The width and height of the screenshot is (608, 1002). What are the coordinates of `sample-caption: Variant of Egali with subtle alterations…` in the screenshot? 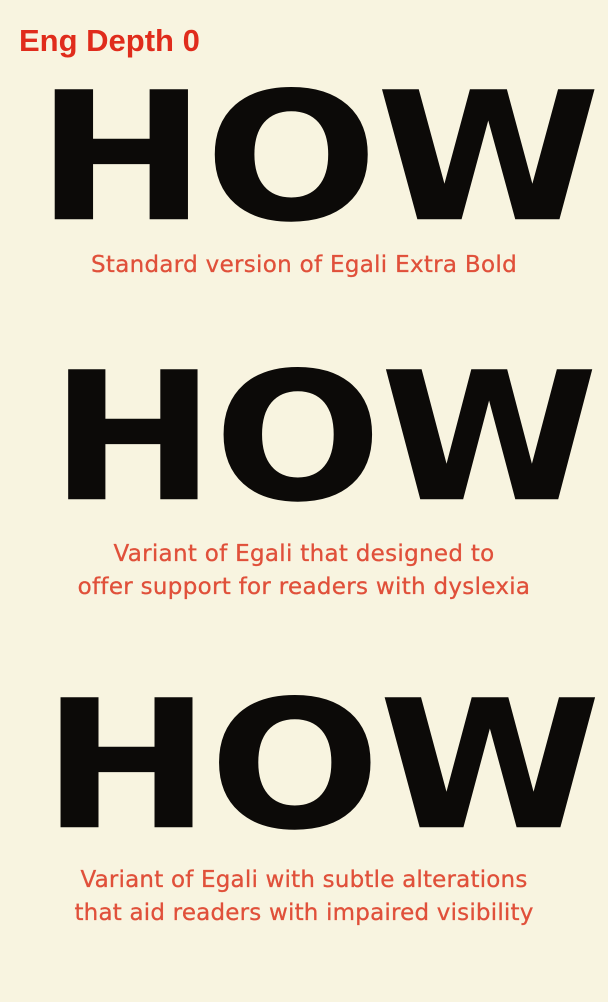 It's located at (304, 897).